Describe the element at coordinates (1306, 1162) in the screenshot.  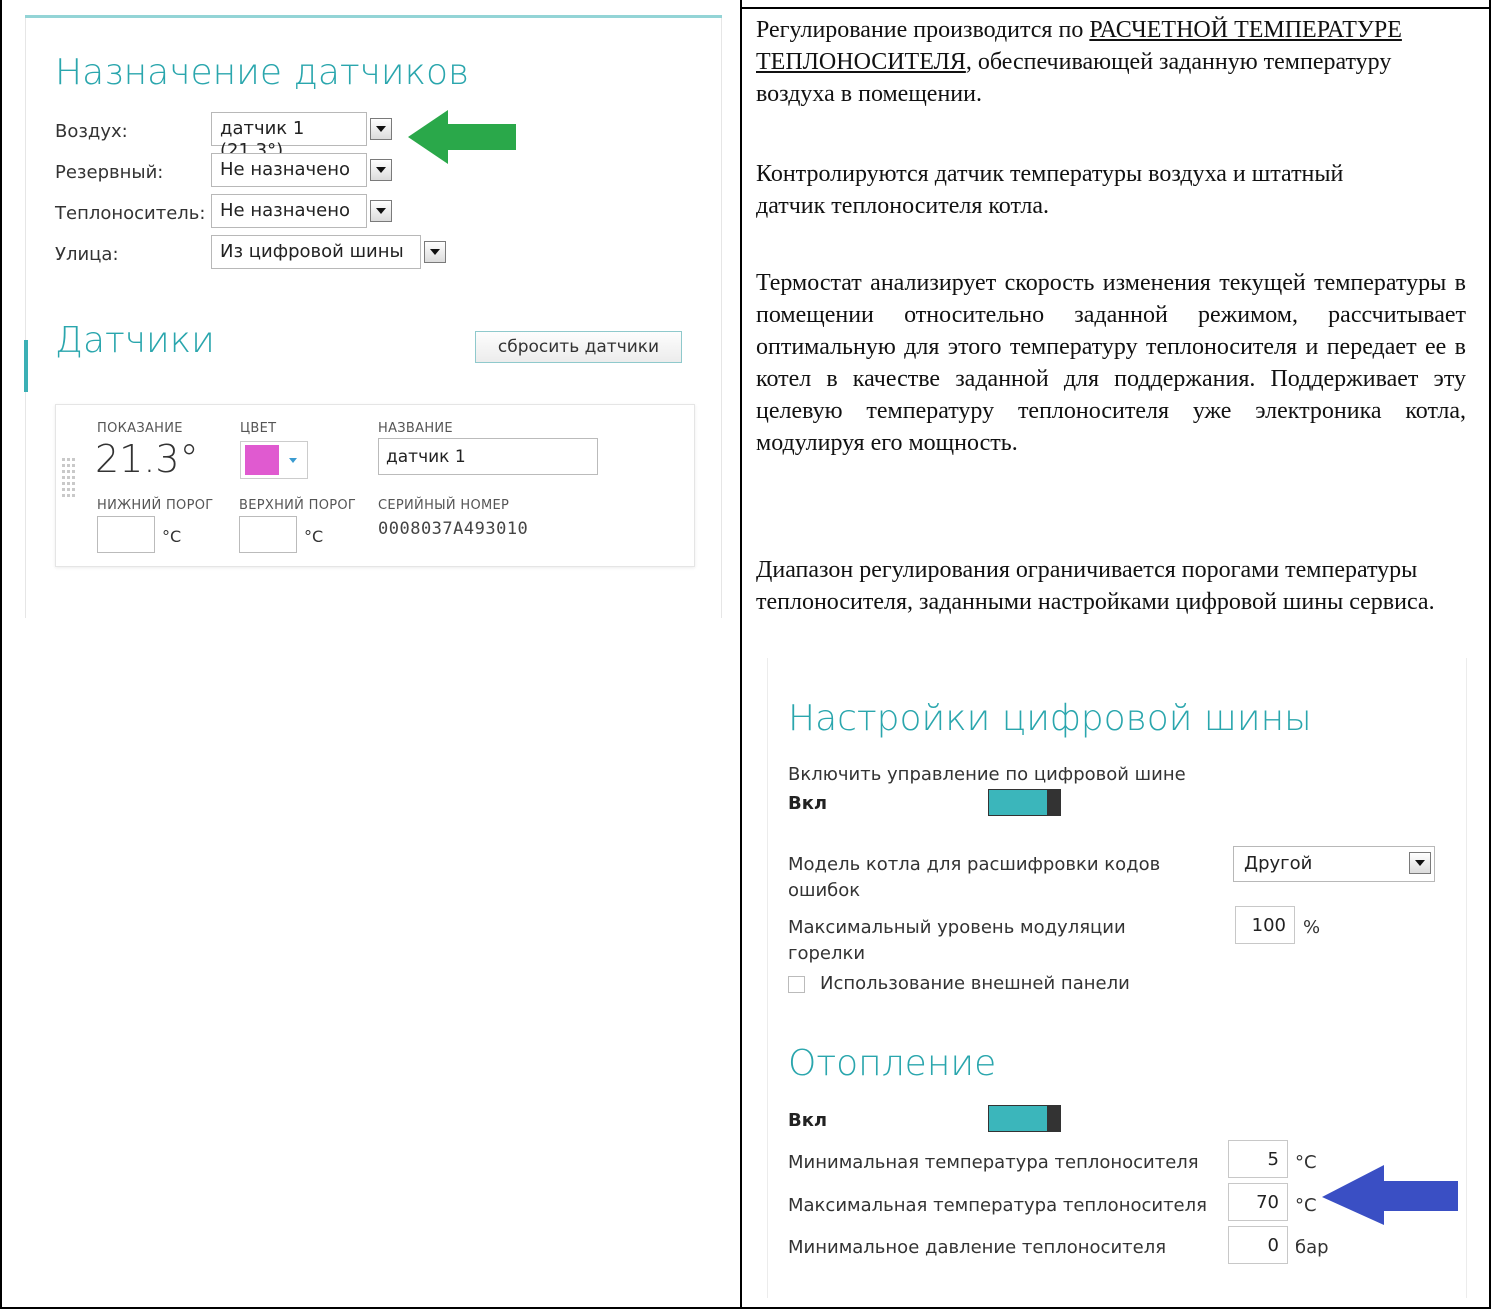
I see `min-temp-unit: °C` at that location.